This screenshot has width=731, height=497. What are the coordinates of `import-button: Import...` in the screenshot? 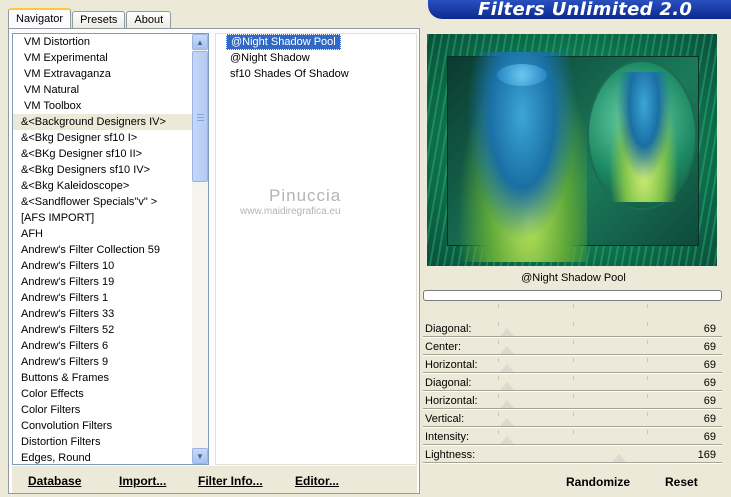 It's located at (142, 481).